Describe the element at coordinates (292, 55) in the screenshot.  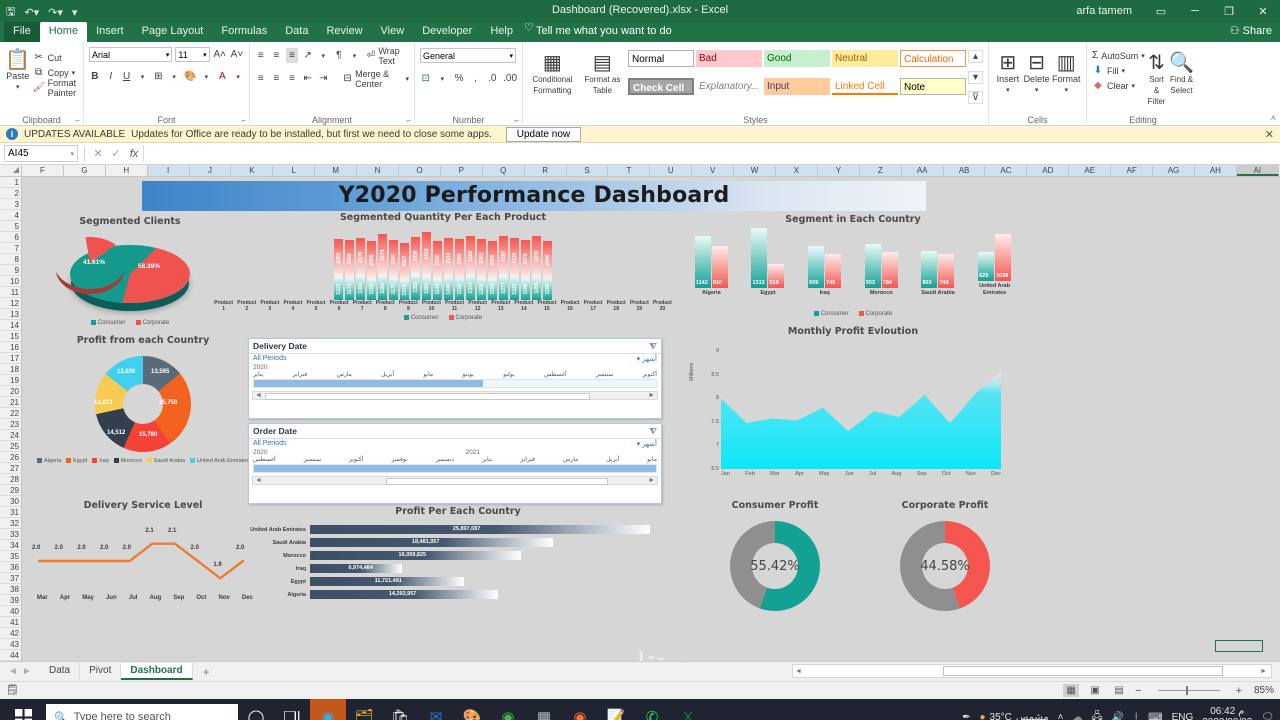
I see `align-bottom-icon: ≡` at that location.